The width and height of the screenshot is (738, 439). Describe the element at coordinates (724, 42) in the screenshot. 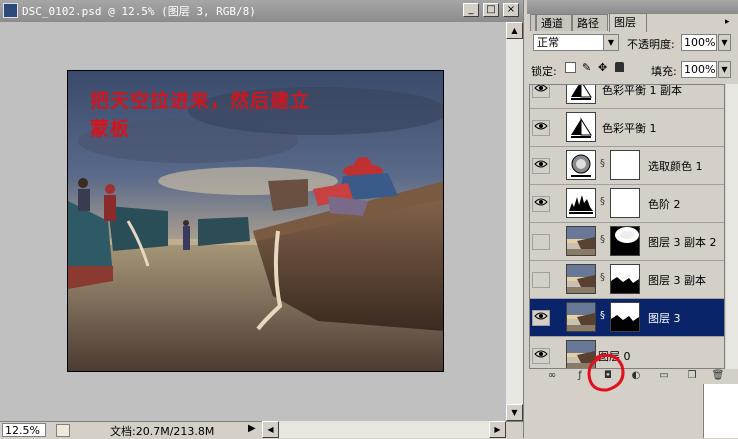

I see `opacity-dropdown-icon: ▼` at that location.